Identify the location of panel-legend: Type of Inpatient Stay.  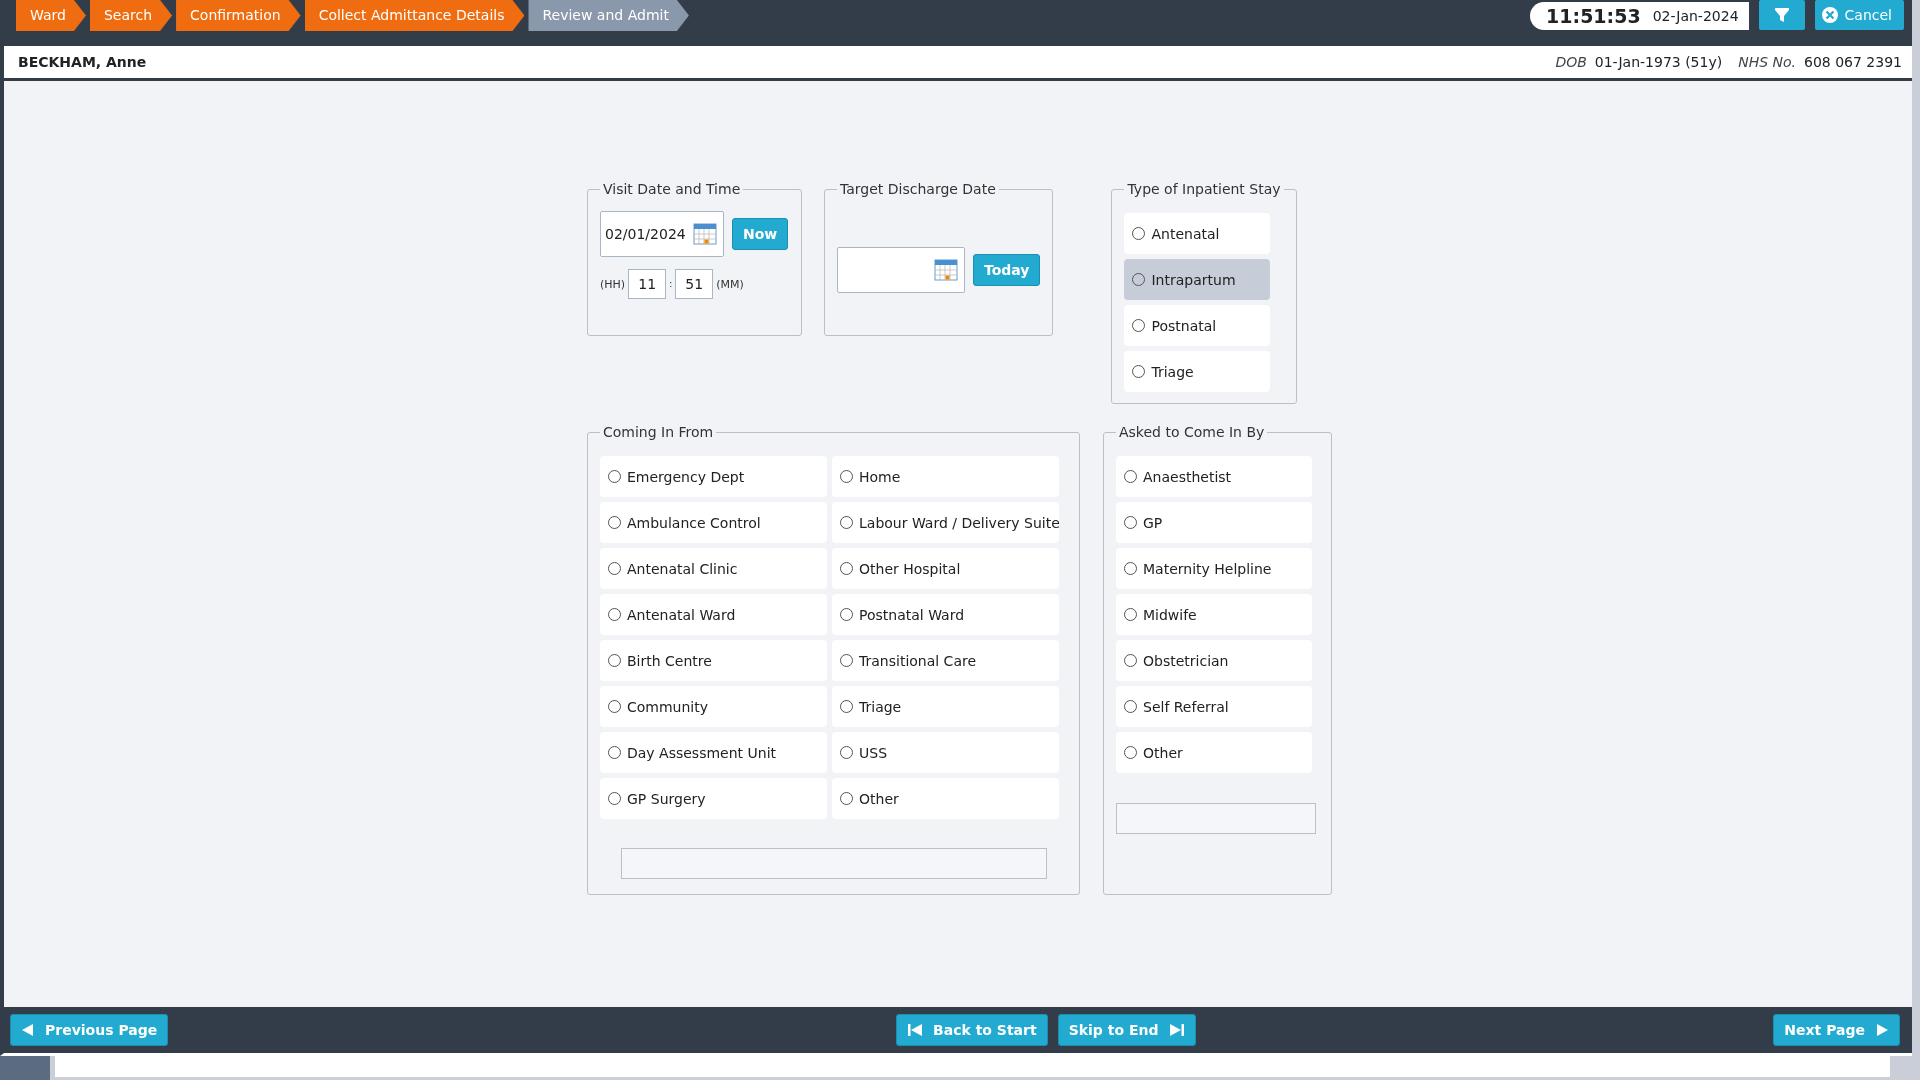
(1204, 189).